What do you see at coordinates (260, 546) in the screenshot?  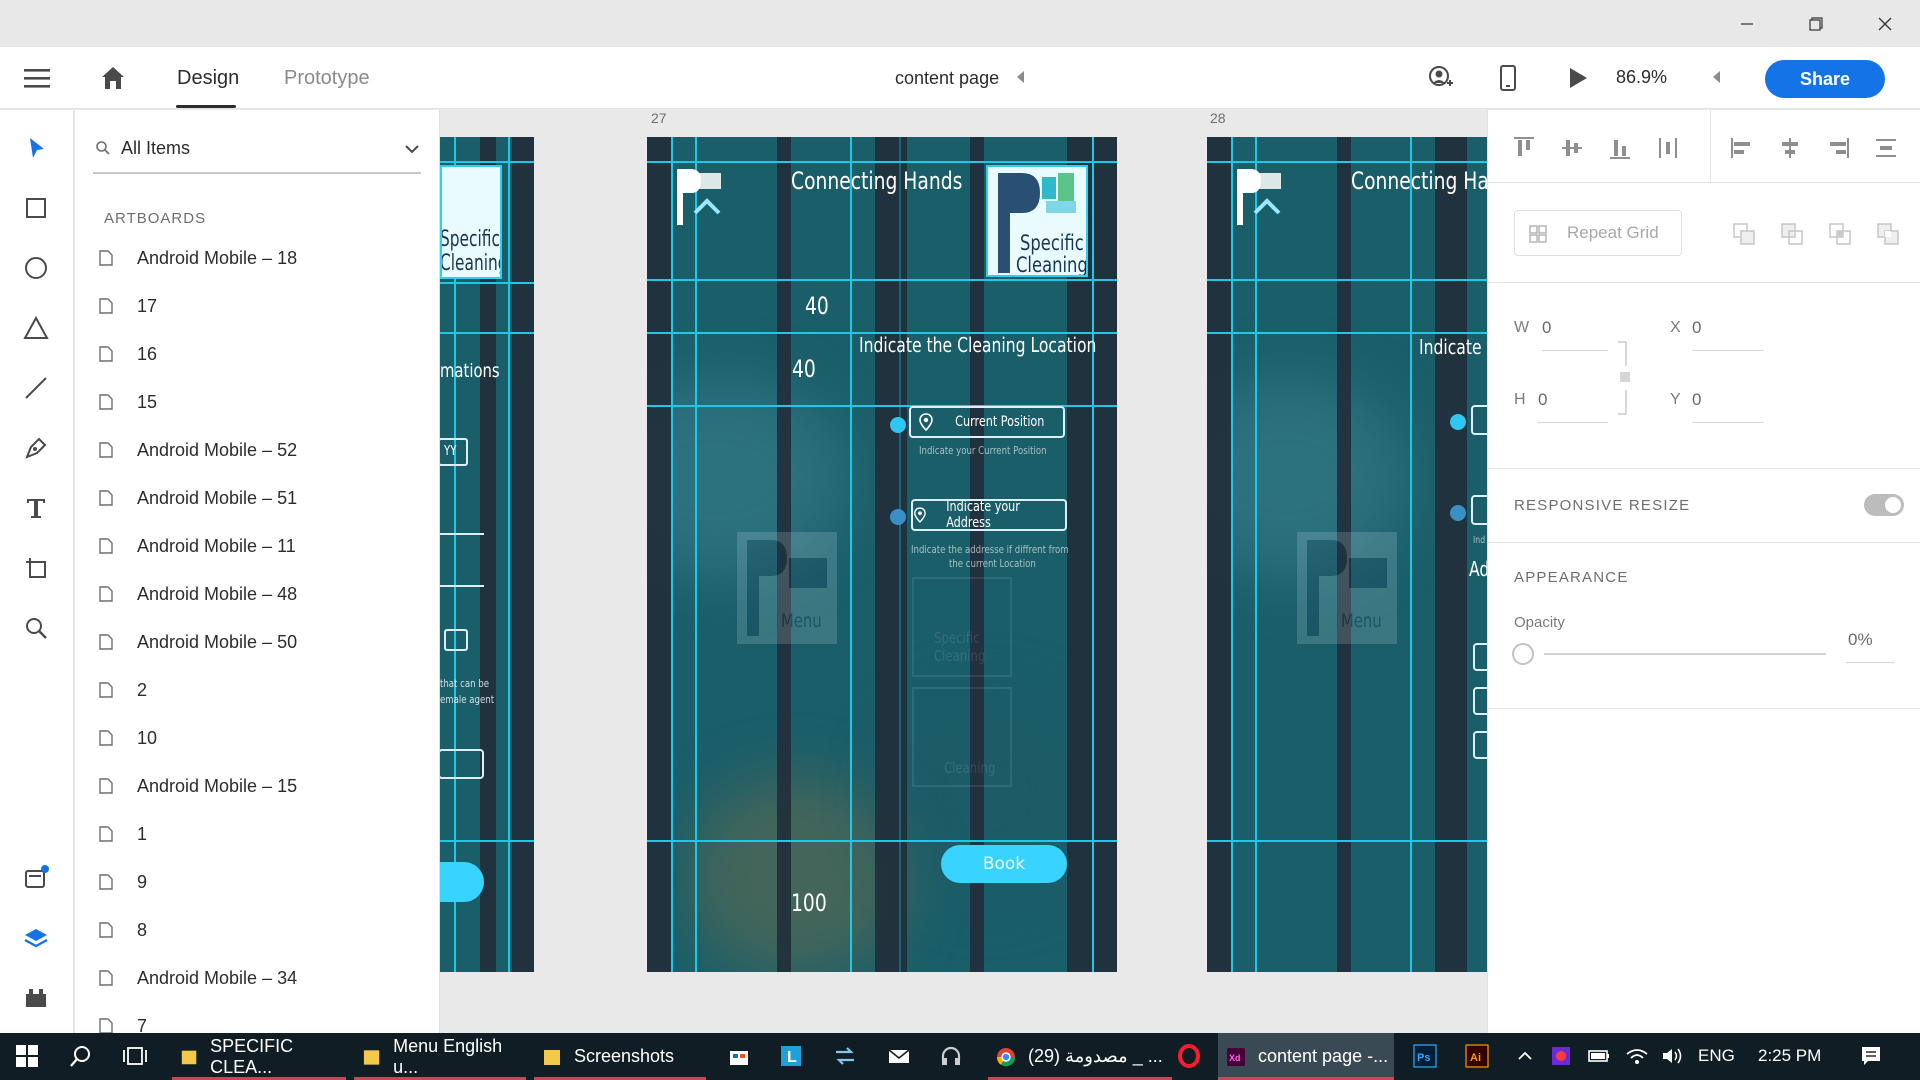 I see `artboard-list-item: Android Mobile – 11` at bounding box center [260, 546].